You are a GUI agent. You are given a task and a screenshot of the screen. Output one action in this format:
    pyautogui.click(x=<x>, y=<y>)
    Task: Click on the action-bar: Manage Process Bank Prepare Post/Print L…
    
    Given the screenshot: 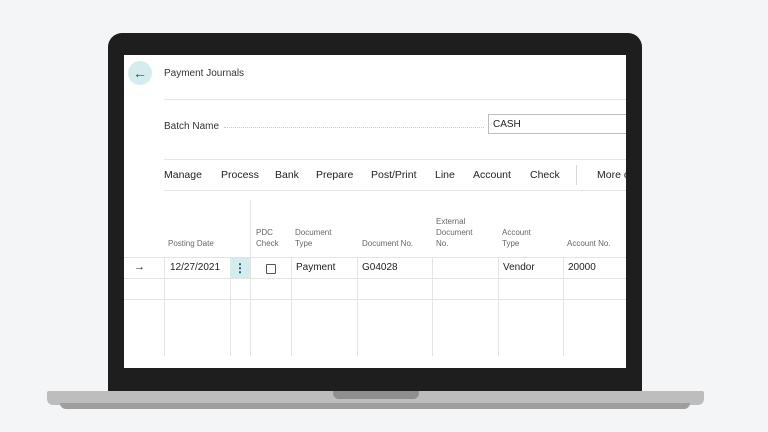 What is the action you would take?
    pyautogui.click(x=395, y=175)
    